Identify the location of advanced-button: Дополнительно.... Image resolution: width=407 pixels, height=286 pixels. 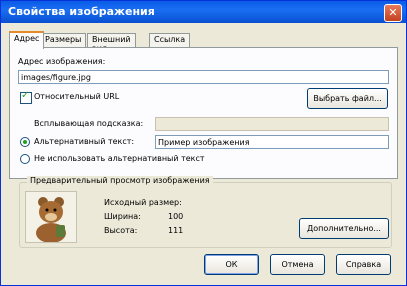
(344, 228).